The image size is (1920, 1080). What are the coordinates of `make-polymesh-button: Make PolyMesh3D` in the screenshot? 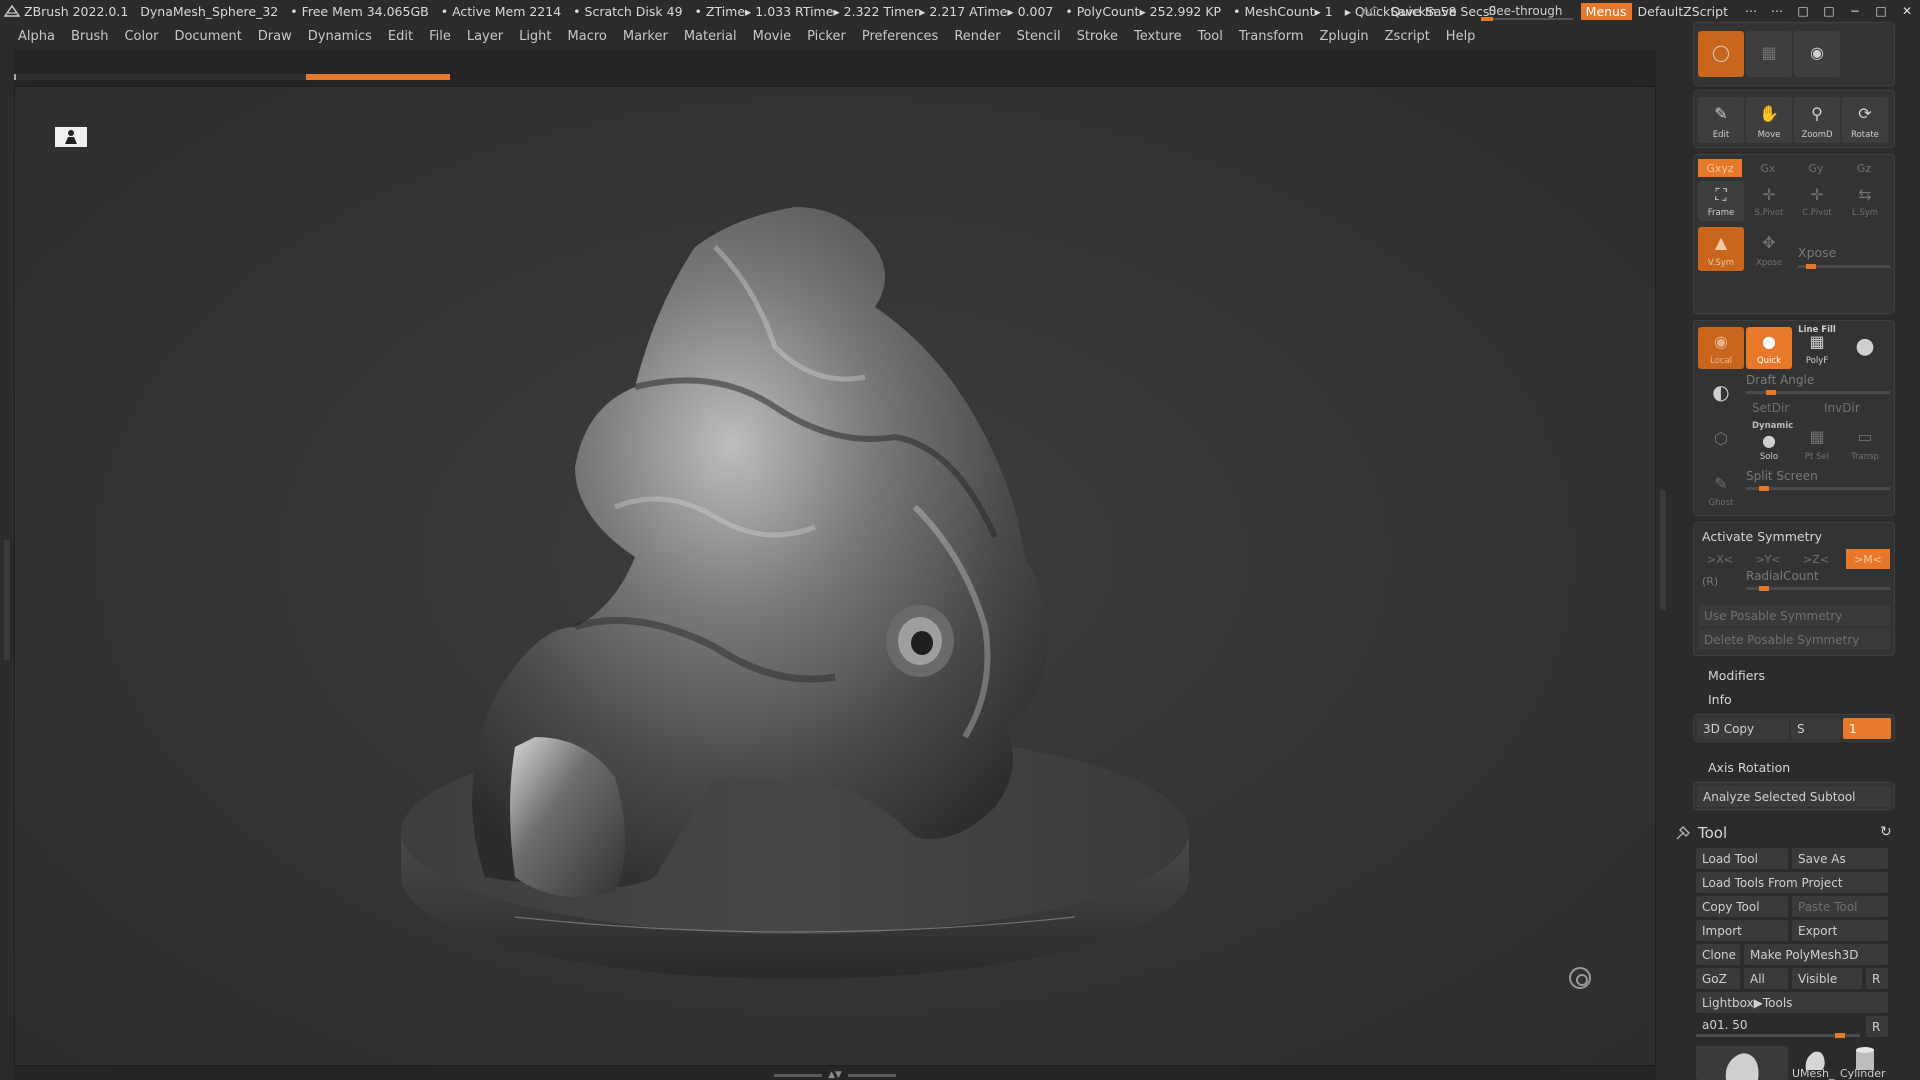 It's located at (1816, 954).